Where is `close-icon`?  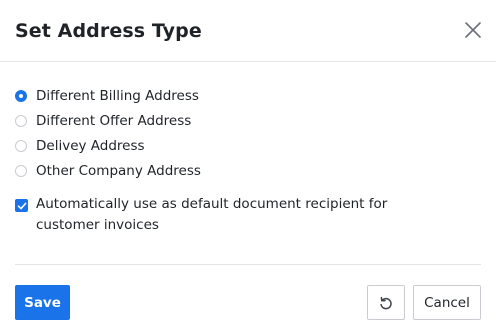 close-icon is located at coordinates (473, 30).